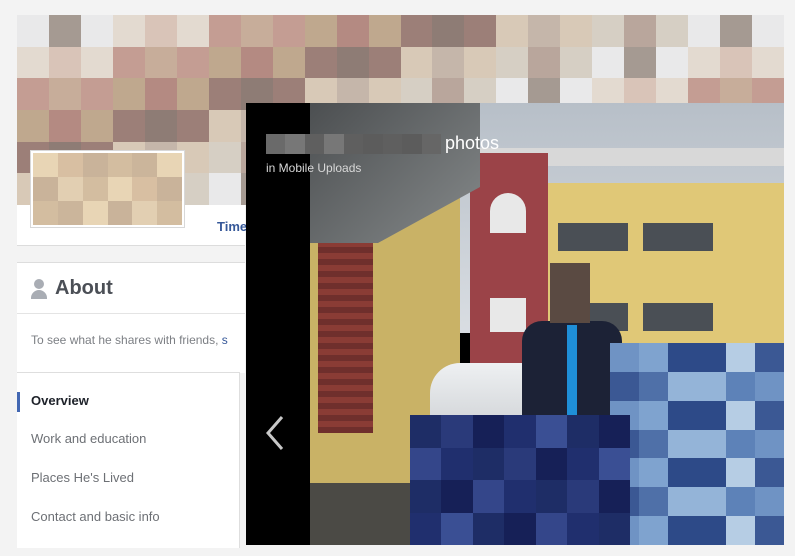 The width and height of the screenshot is (795, 556). I want to click on photo-person-tie, so click(572, 375).